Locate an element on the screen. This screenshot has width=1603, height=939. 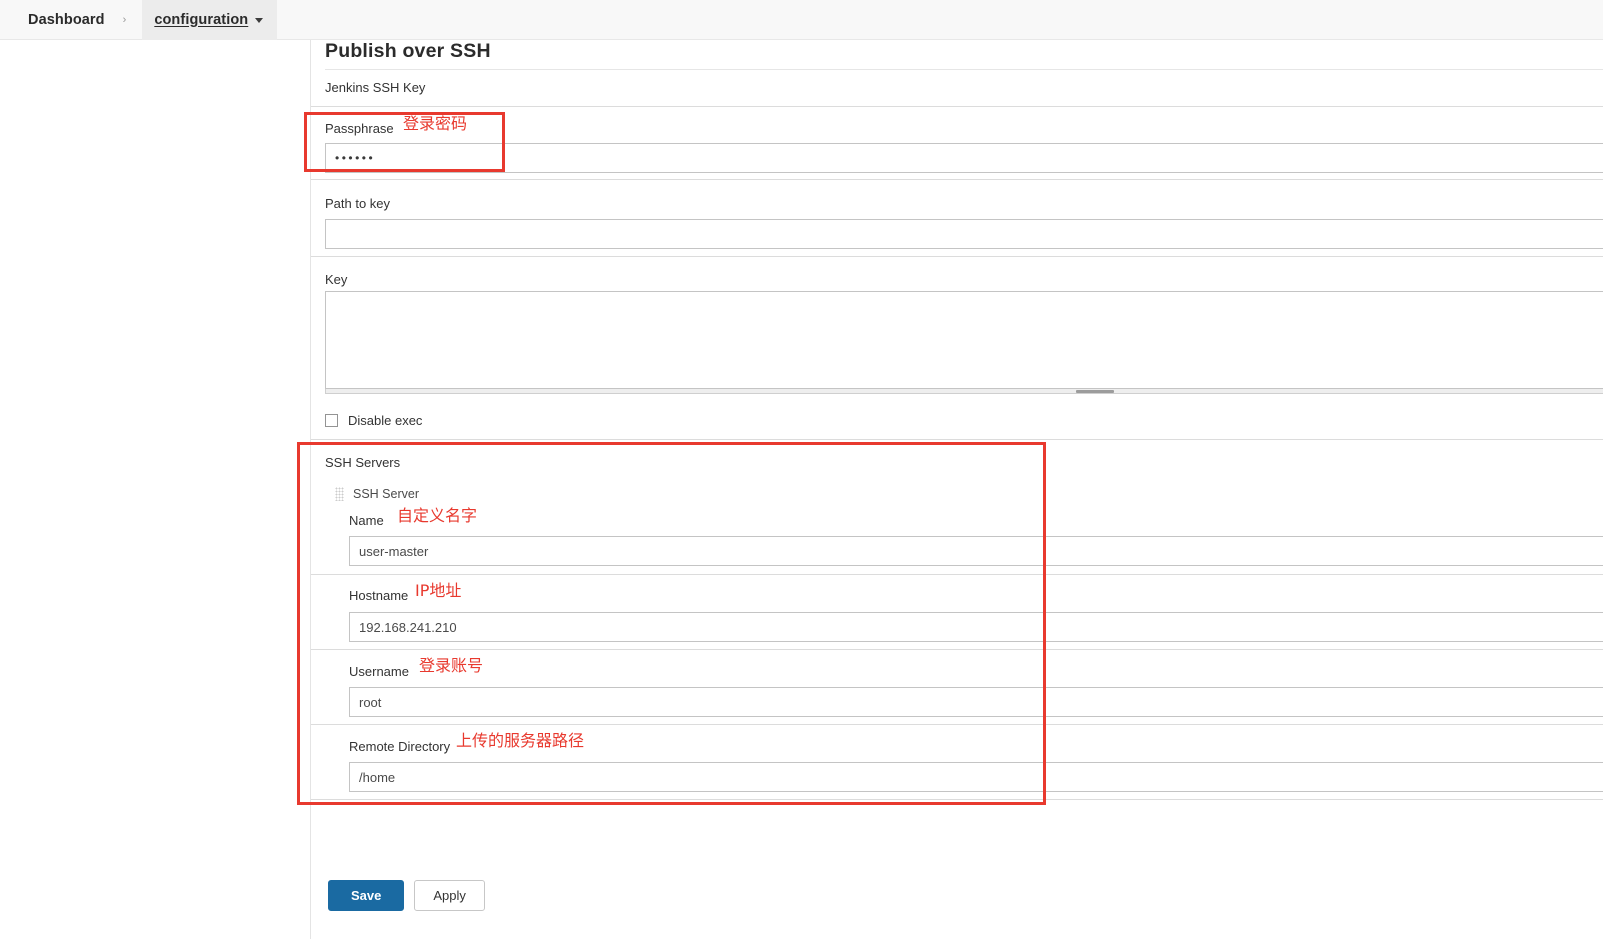
passphrase-label: Passphrase is located at coordinates (359, 128).